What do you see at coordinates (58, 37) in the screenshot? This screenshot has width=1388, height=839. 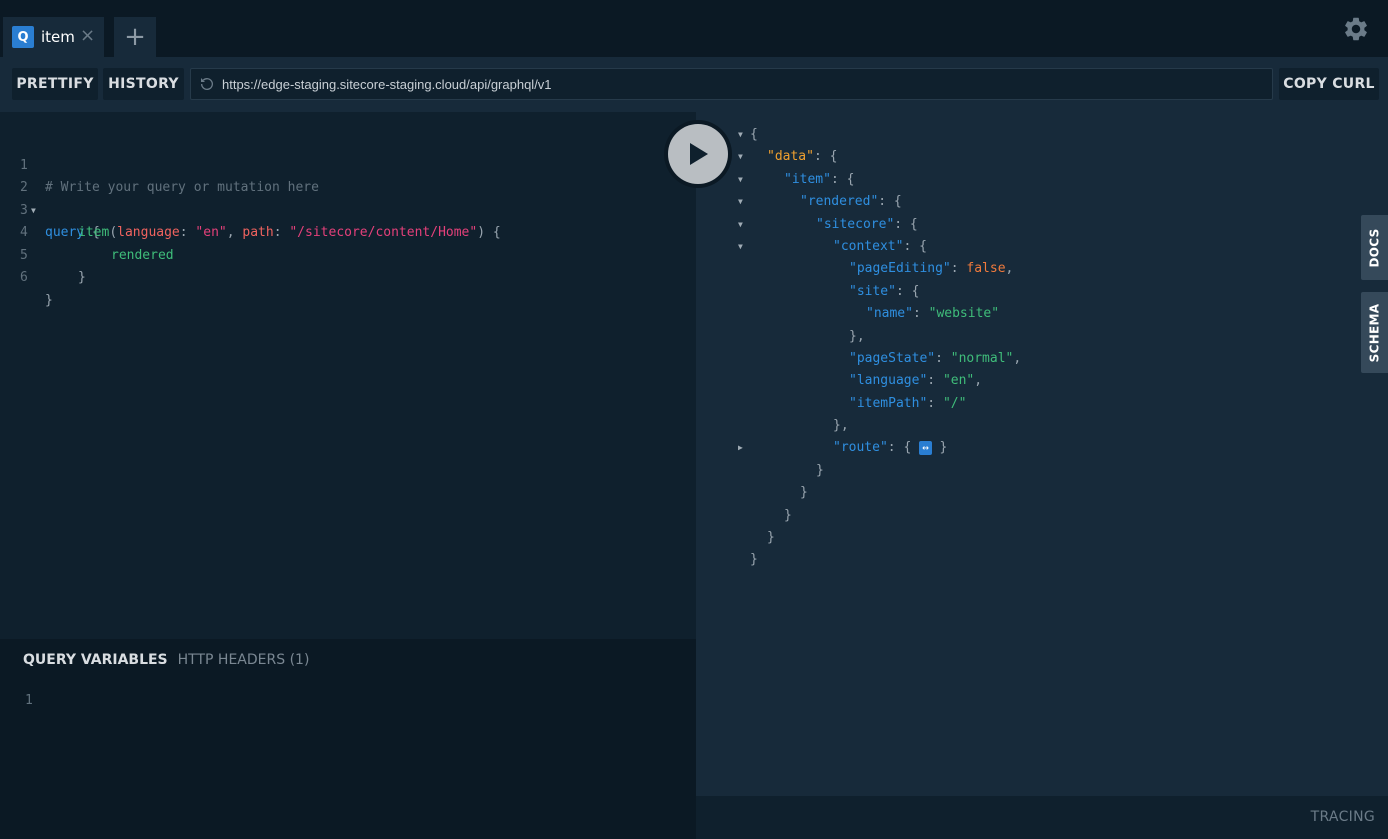 I see `tab-label: item` at bounding box center [58, 37].